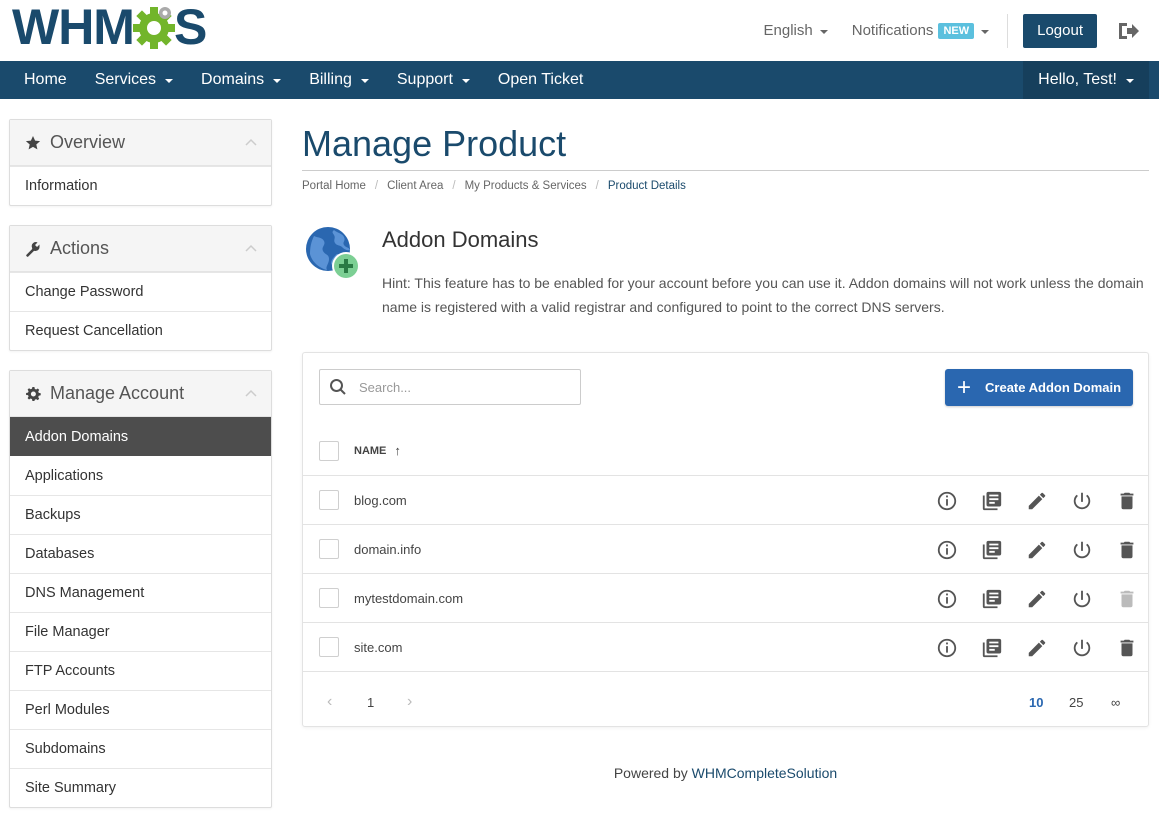  Describe the element at coordinates (140, 185) in the screenshot. I see `sidebar-item-information: Information` at that location.